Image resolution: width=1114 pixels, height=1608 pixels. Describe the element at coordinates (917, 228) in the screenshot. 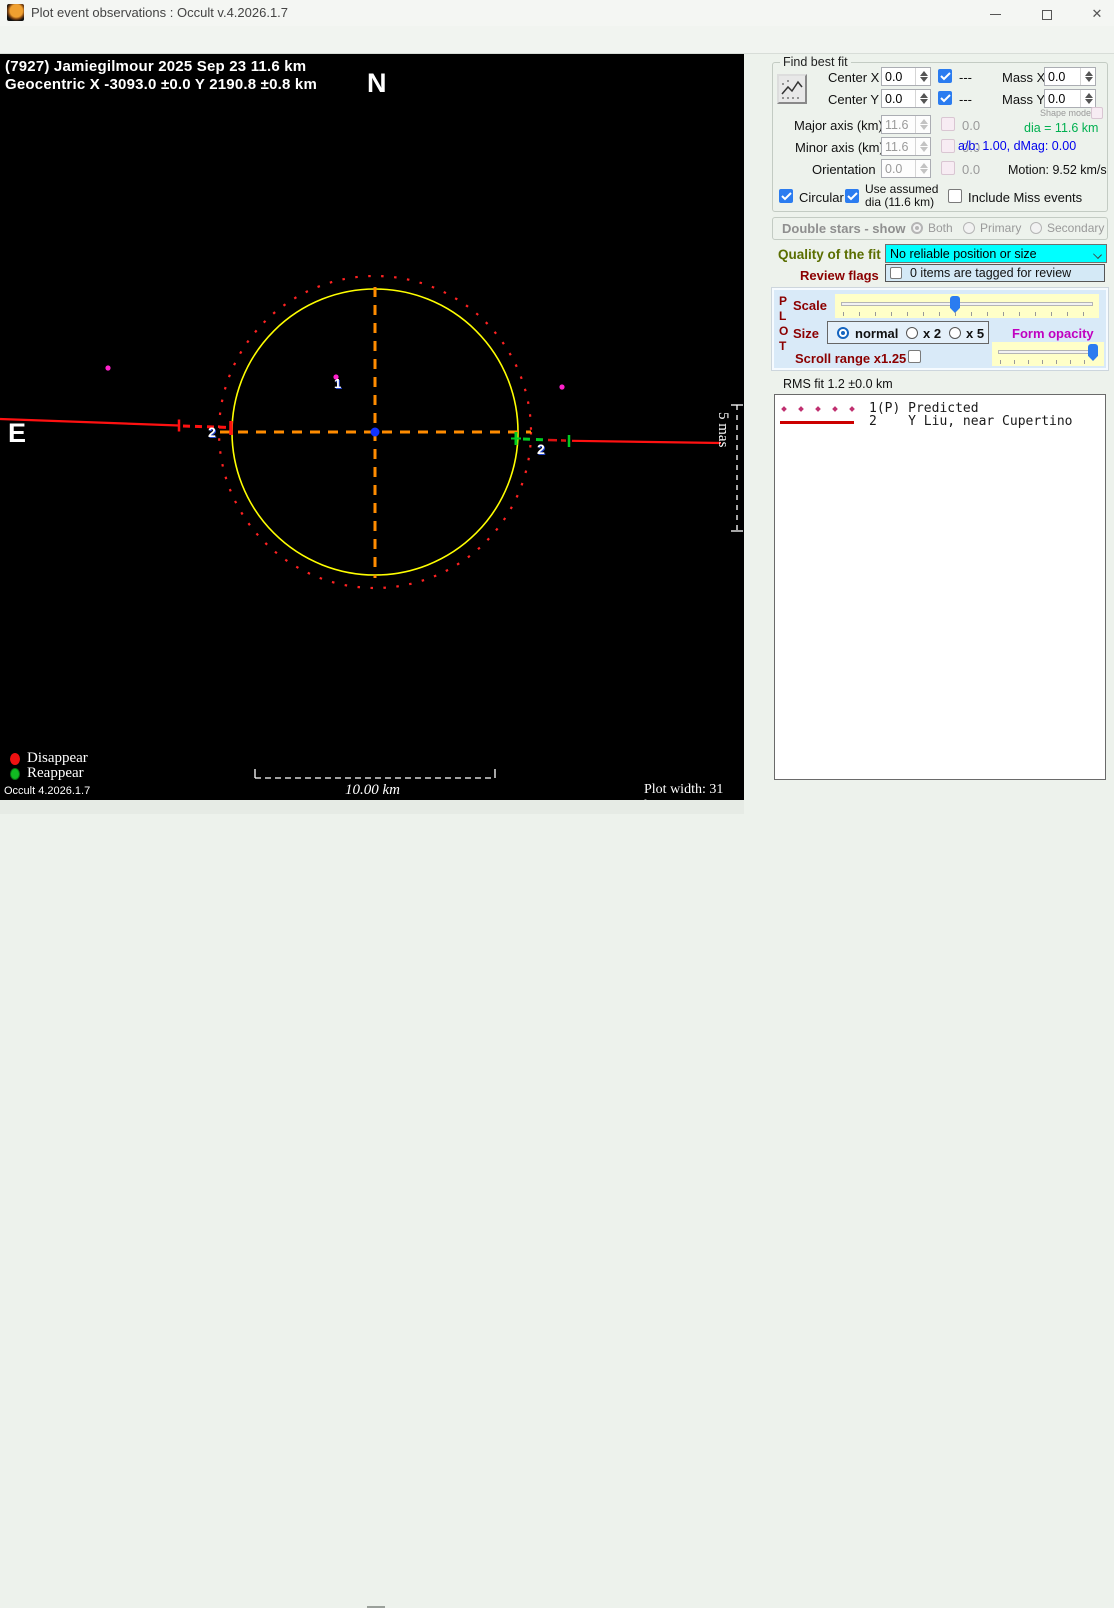

I see `double-both-radio` at that location.